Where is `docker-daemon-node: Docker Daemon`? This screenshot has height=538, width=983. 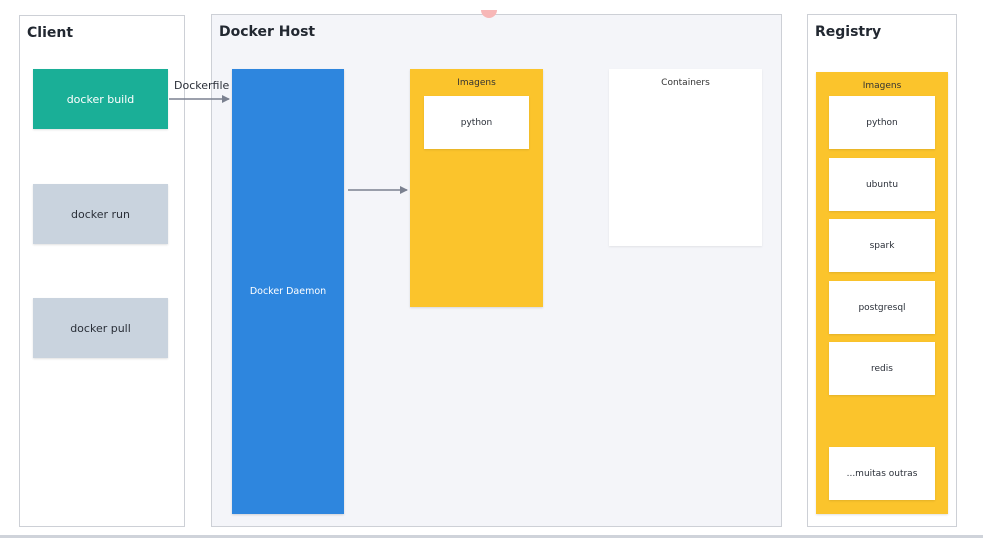 docker-daemon-node: Docker Daemon is located at coordinates (288, 291).